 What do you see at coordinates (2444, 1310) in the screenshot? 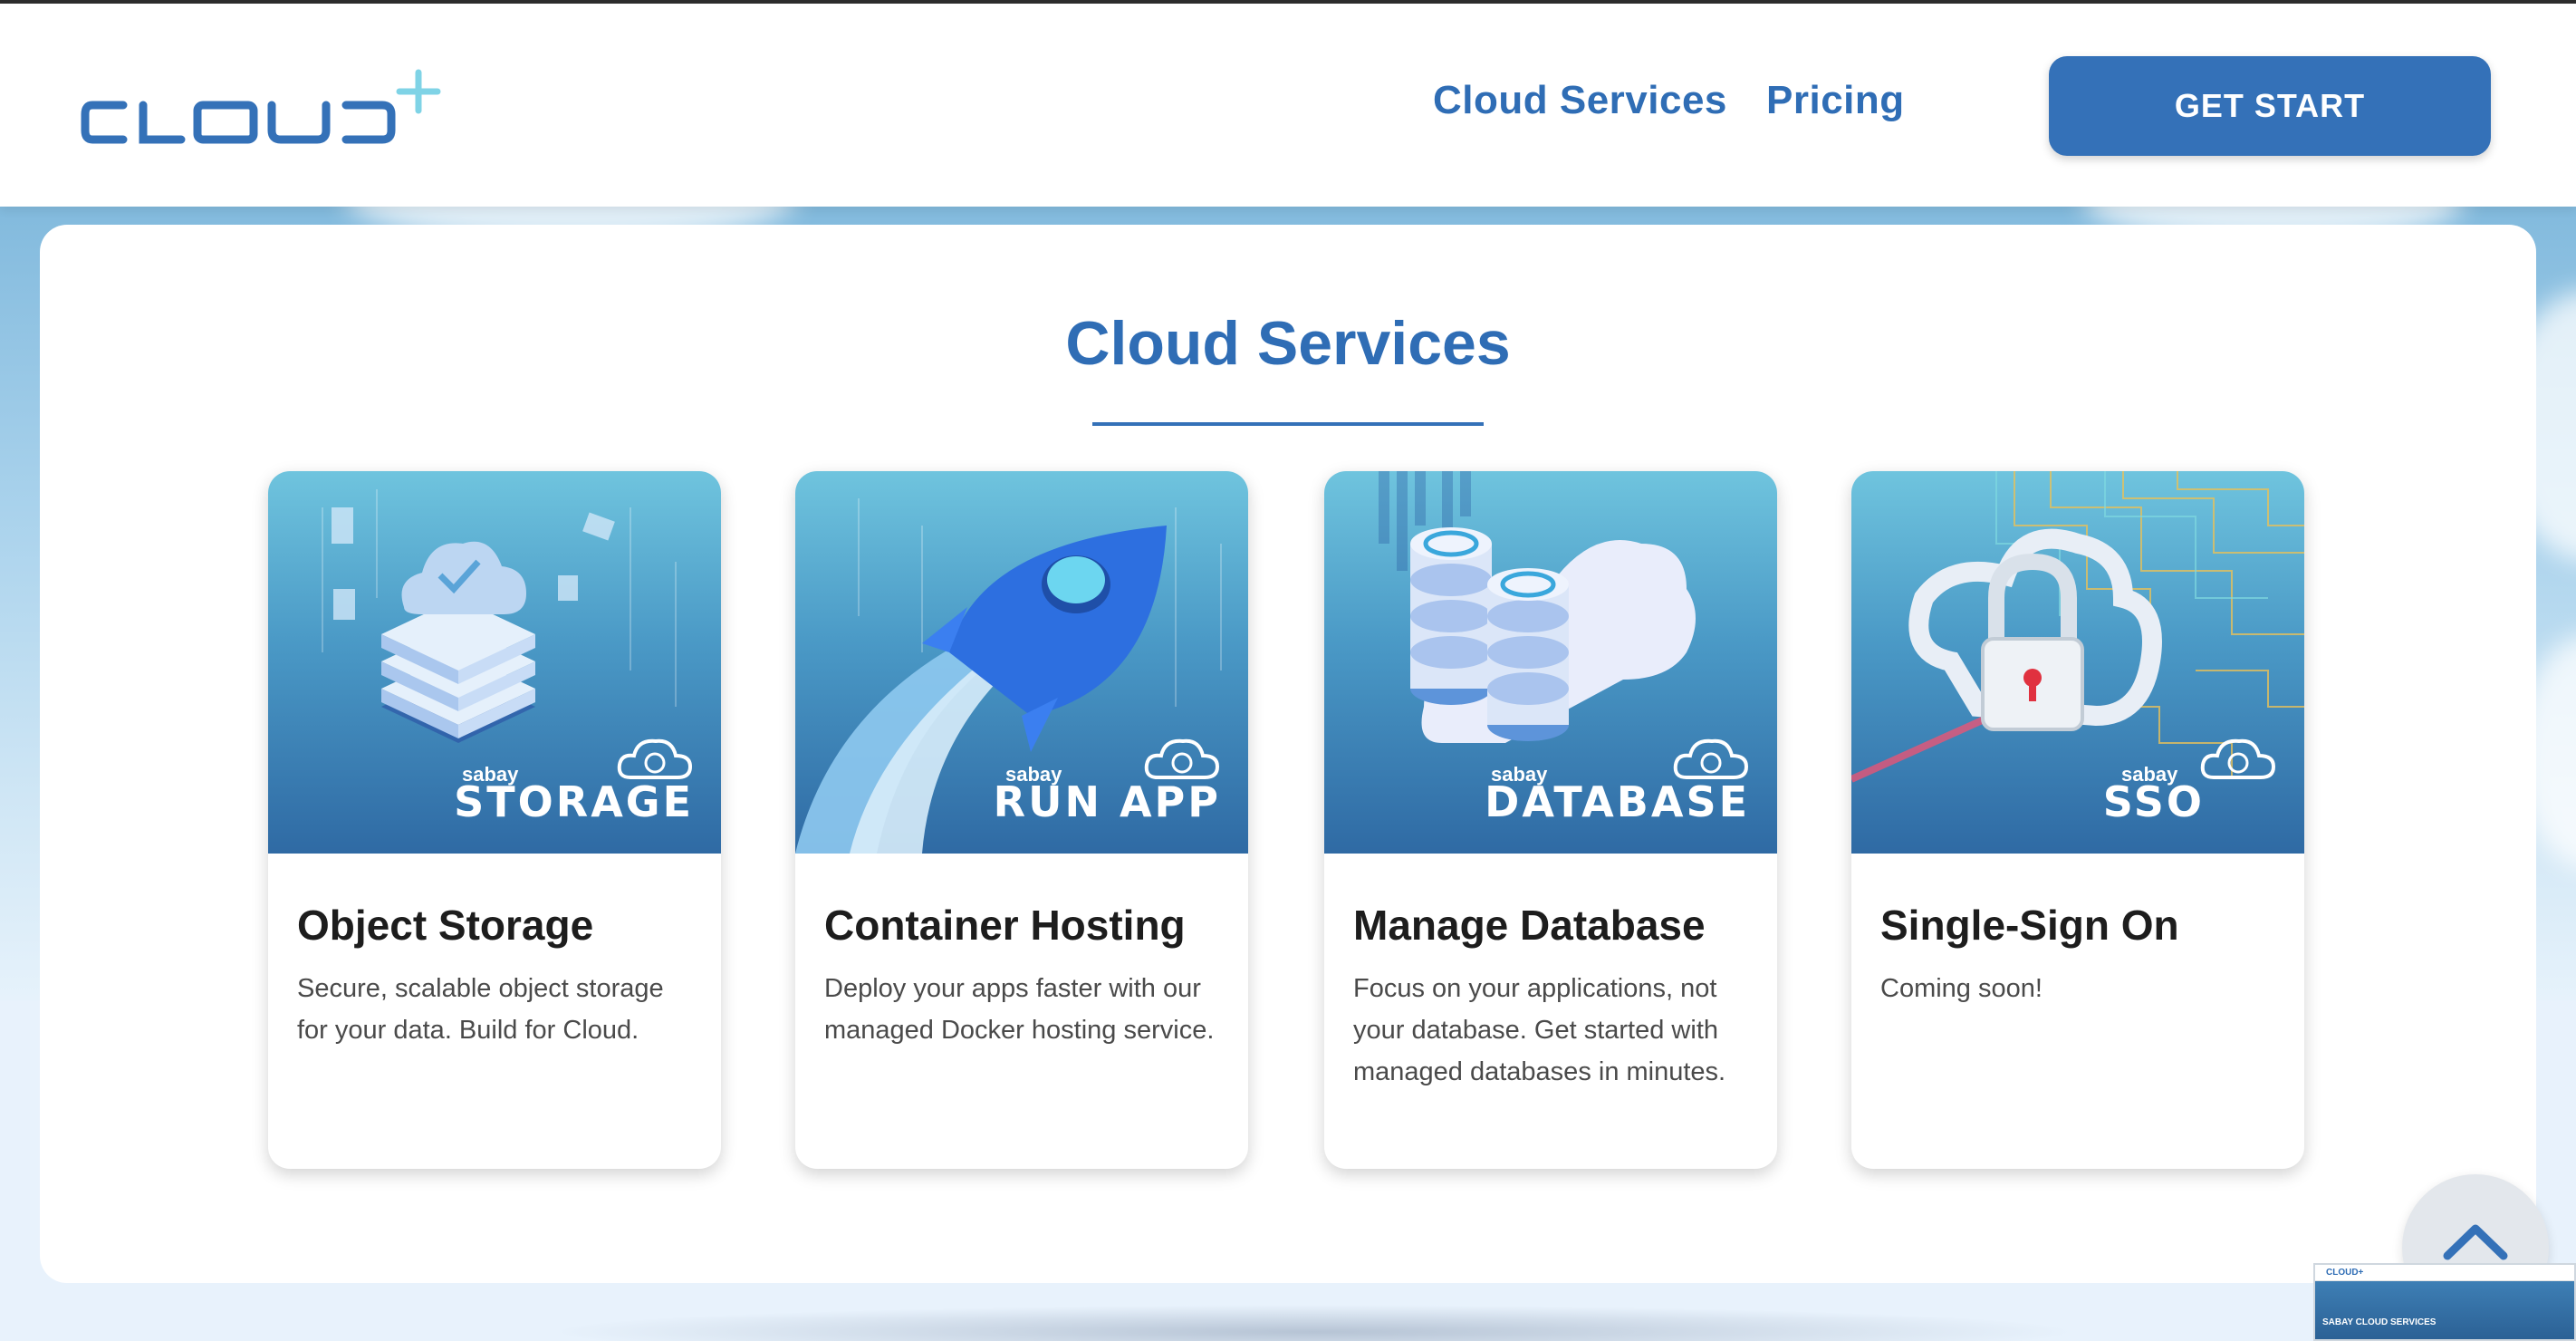
I see `thumbnail-hero` at bounding box center [2444, 1310].